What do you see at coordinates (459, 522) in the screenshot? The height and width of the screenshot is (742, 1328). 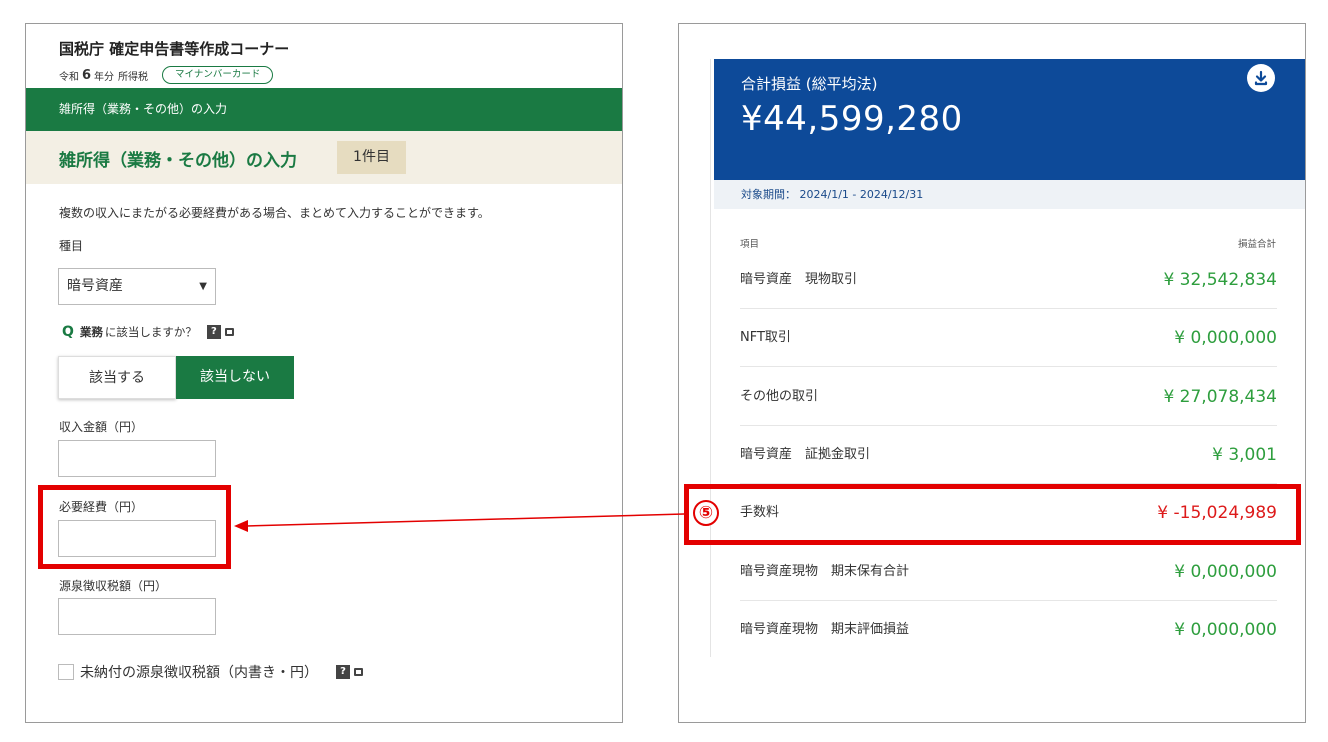 I see `annotation-arrow` at bounding box center [459, 522].